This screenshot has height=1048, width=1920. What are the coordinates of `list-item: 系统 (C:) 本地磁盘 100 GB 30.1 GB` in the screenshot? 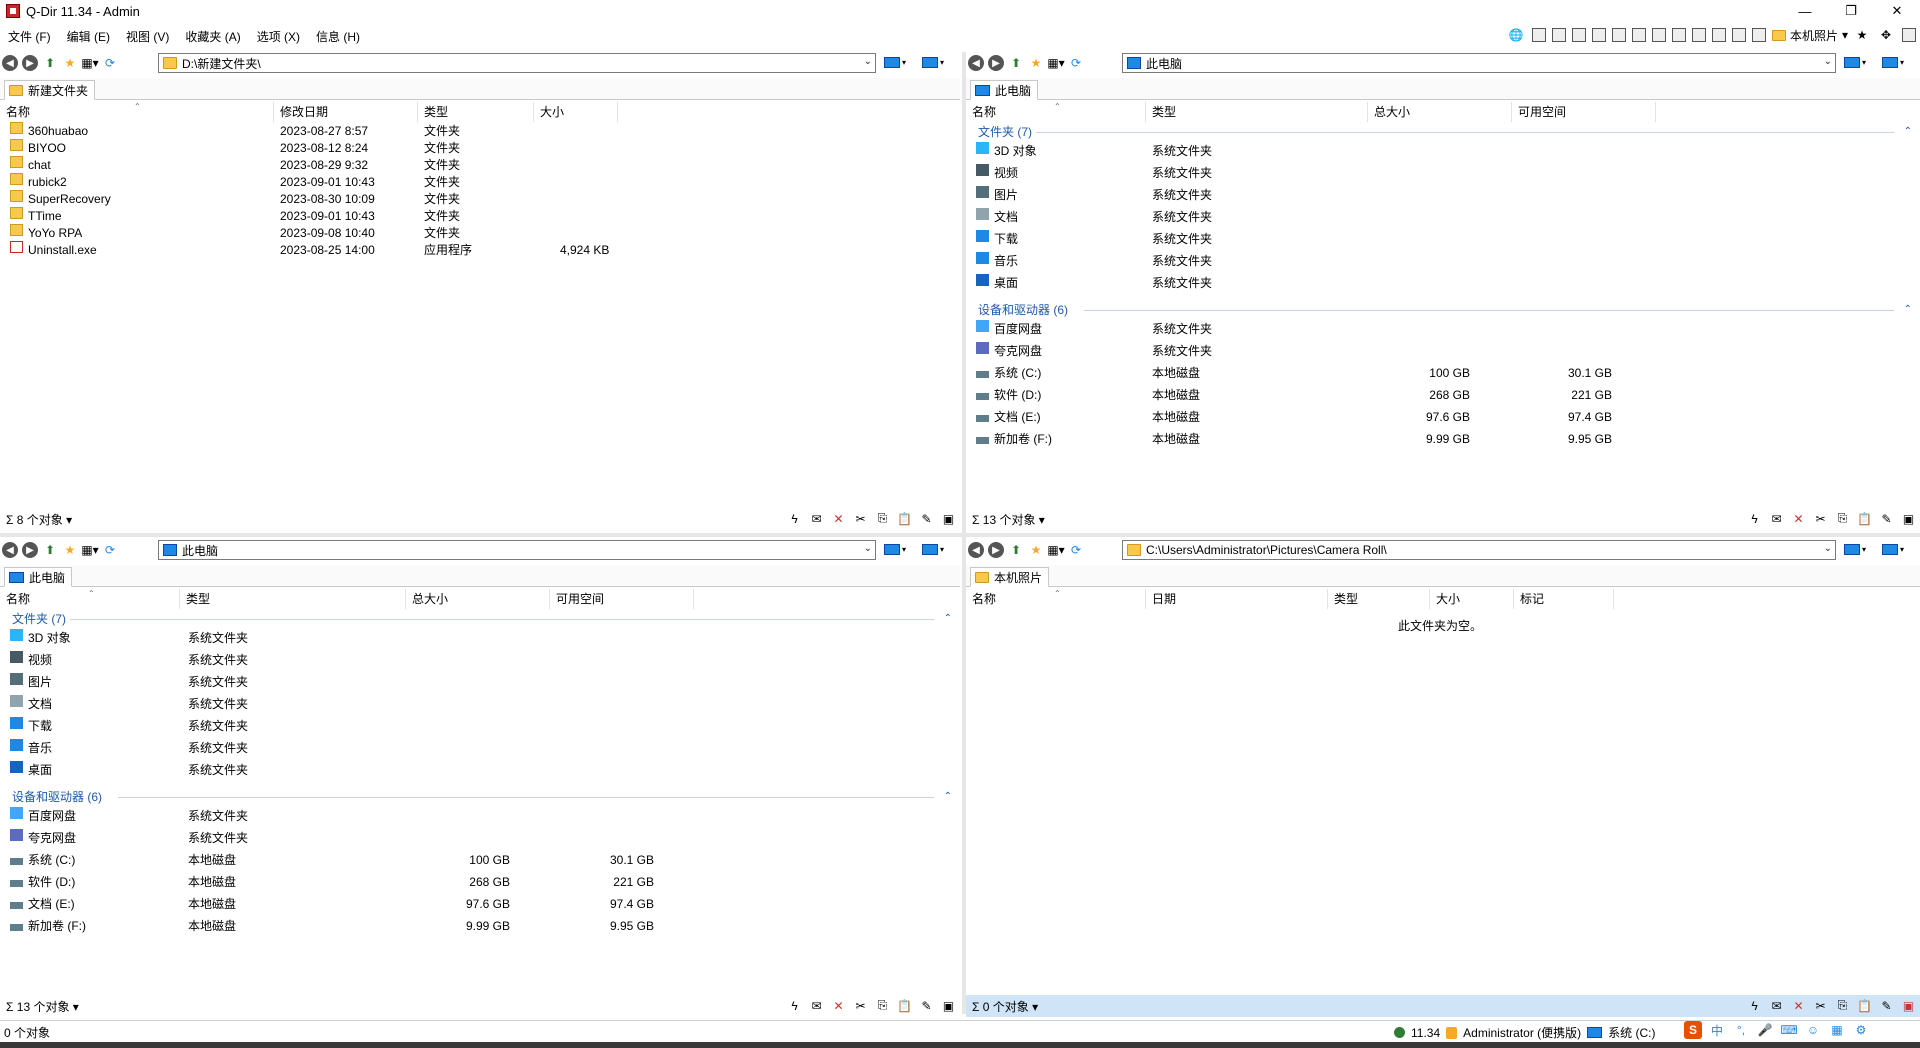 It's located at (480, 860).